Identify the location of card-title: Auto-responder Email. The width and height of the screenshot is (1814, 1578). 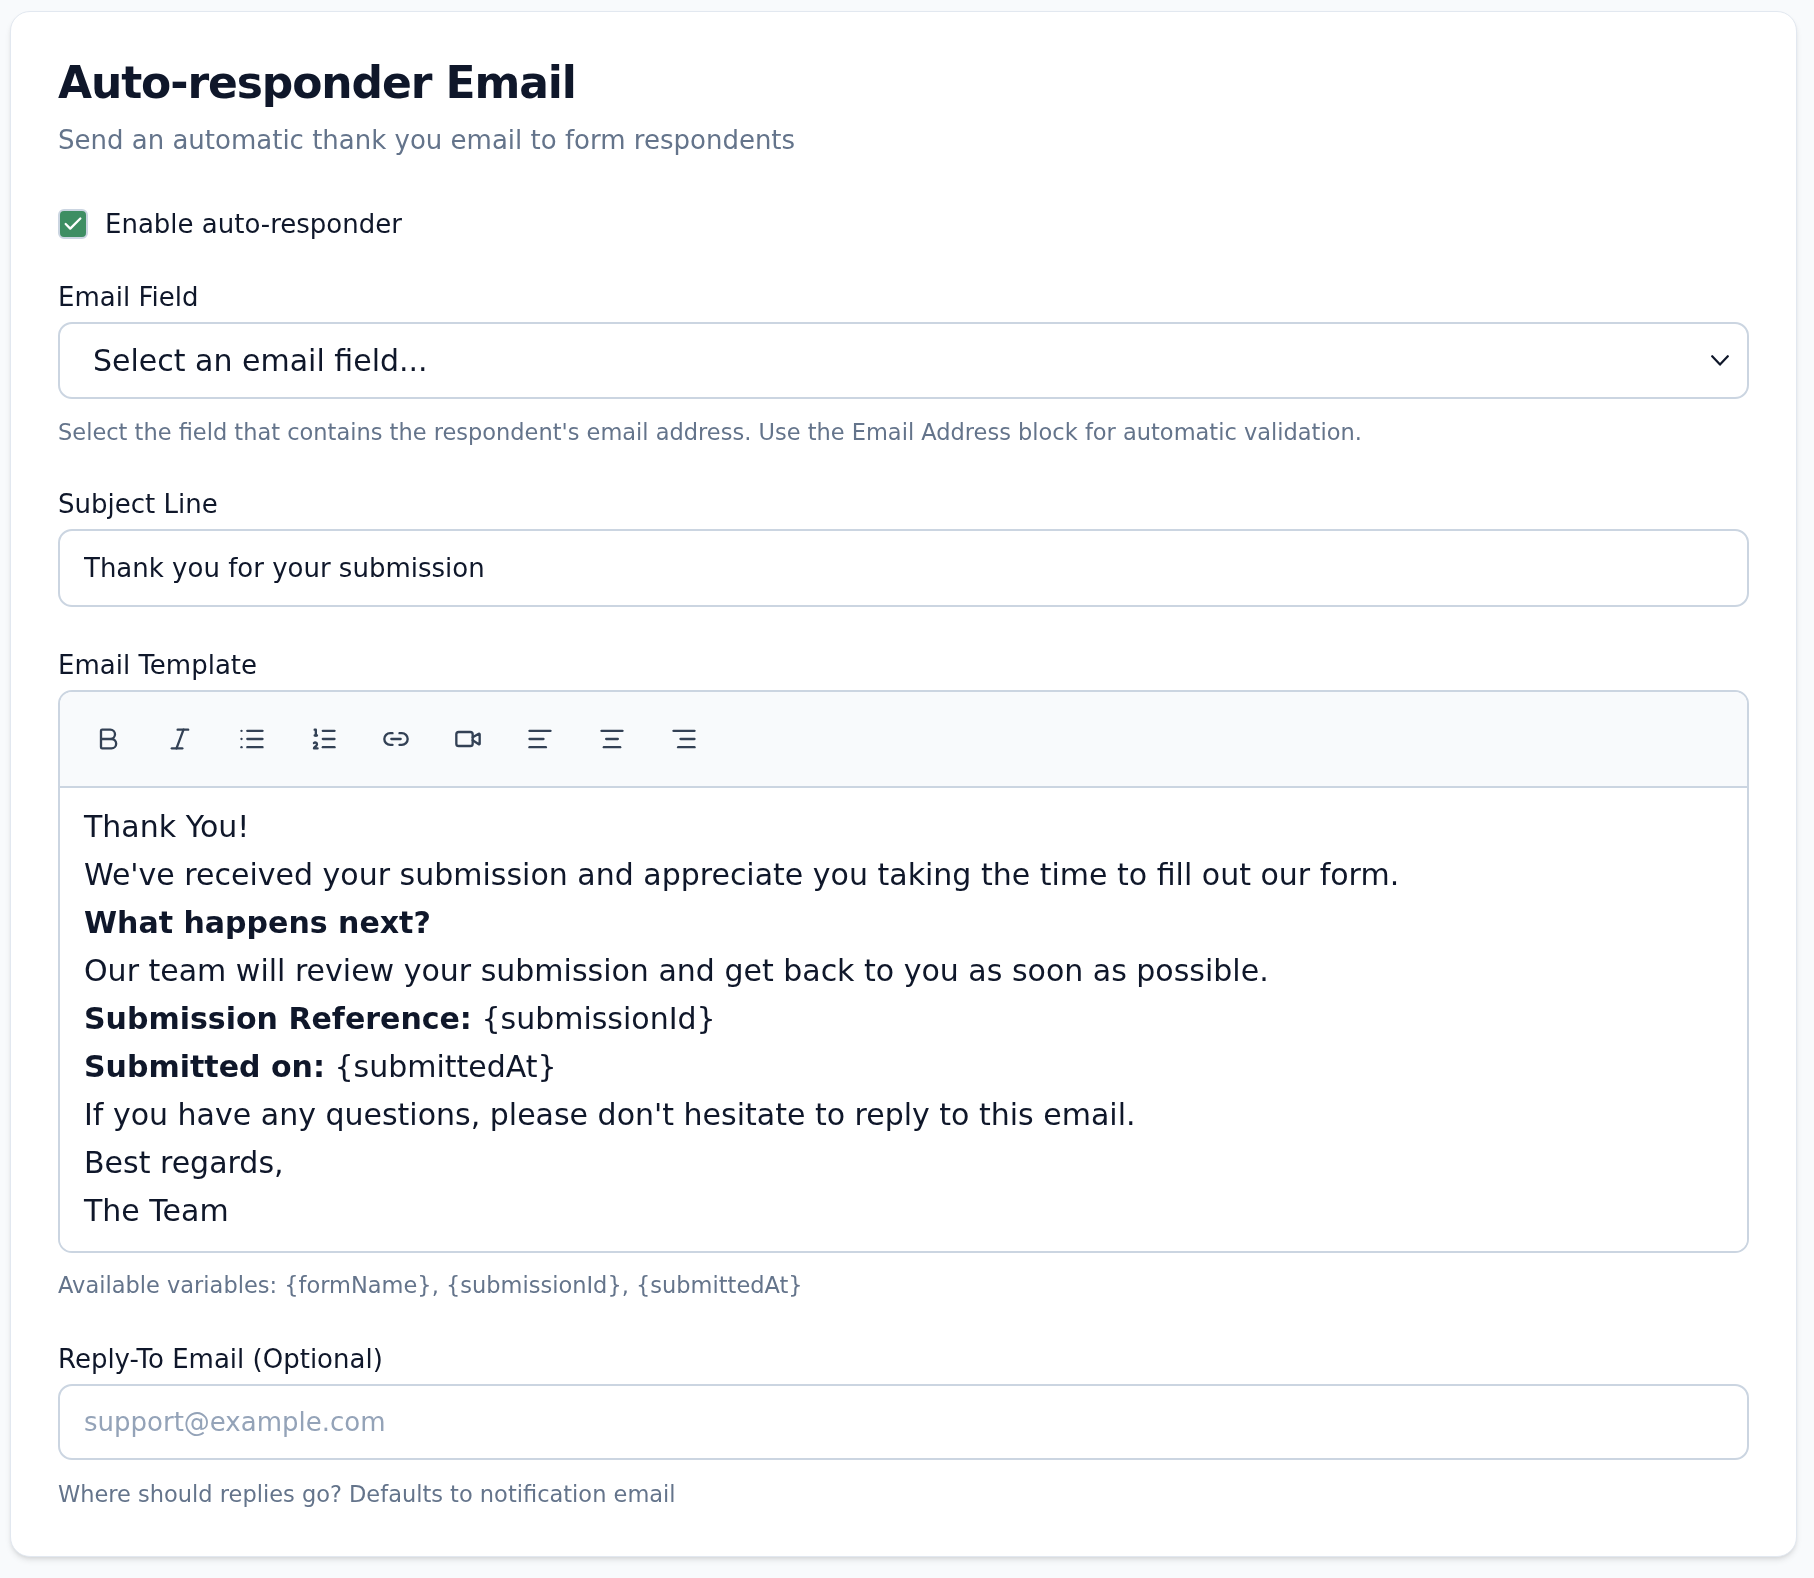
(317, 83).